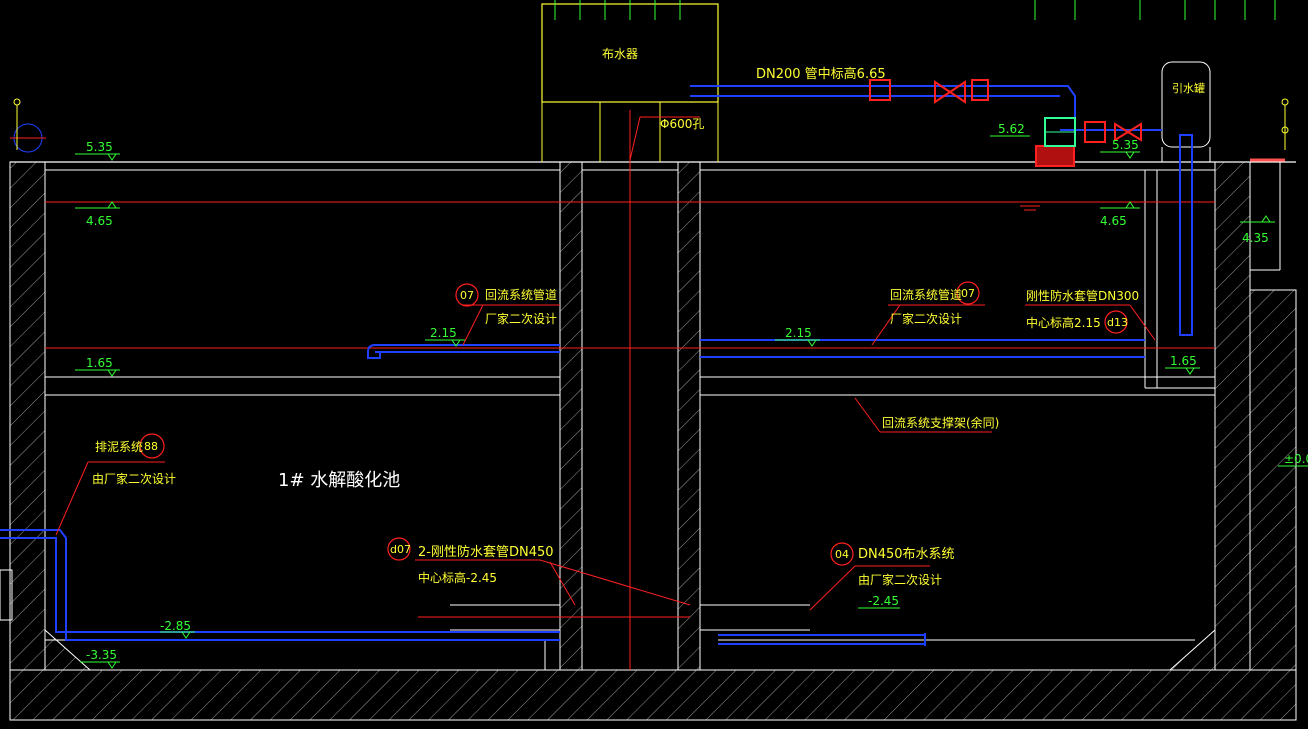  I want to click on dn450-distribution-label: DN450布水系统, so click(906, 554).